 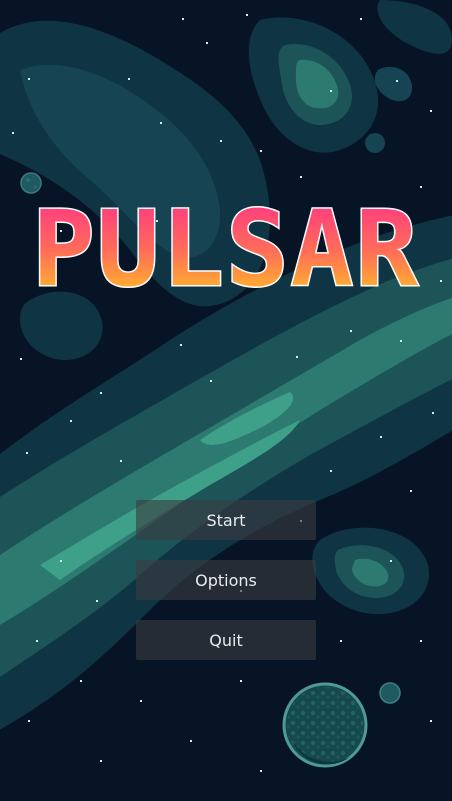 I want to click on quit-button: Quit, so click(x=226, y=640).